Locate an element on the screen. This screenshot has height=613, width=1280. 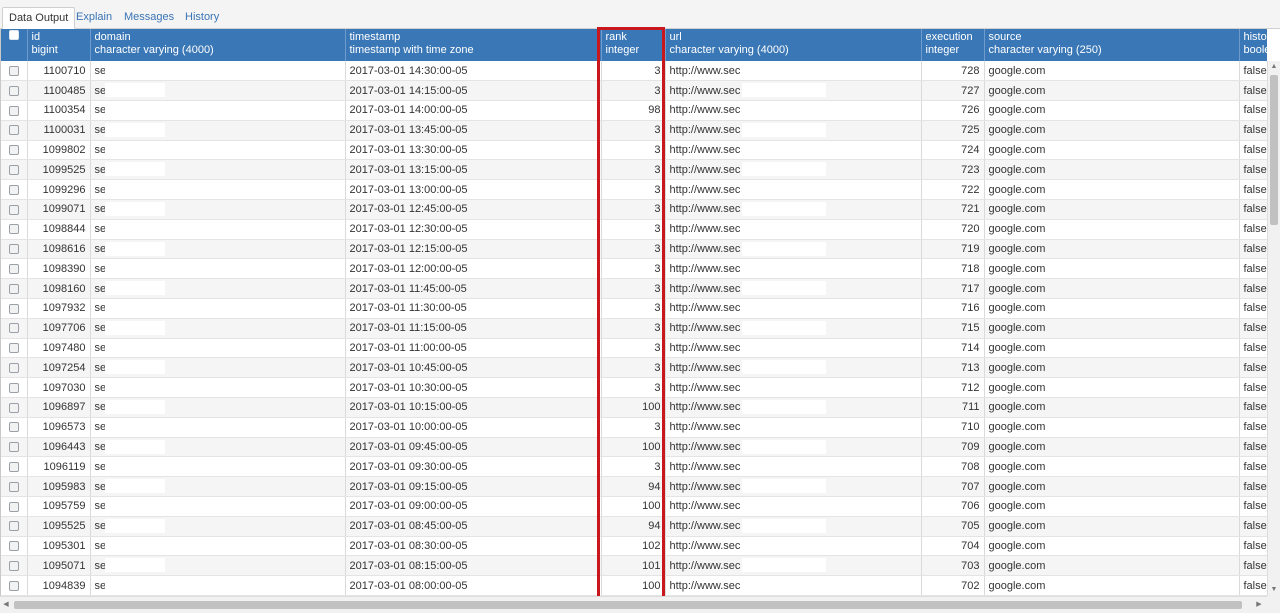
tab-explain: Explain is located at coordinates (94, 18).